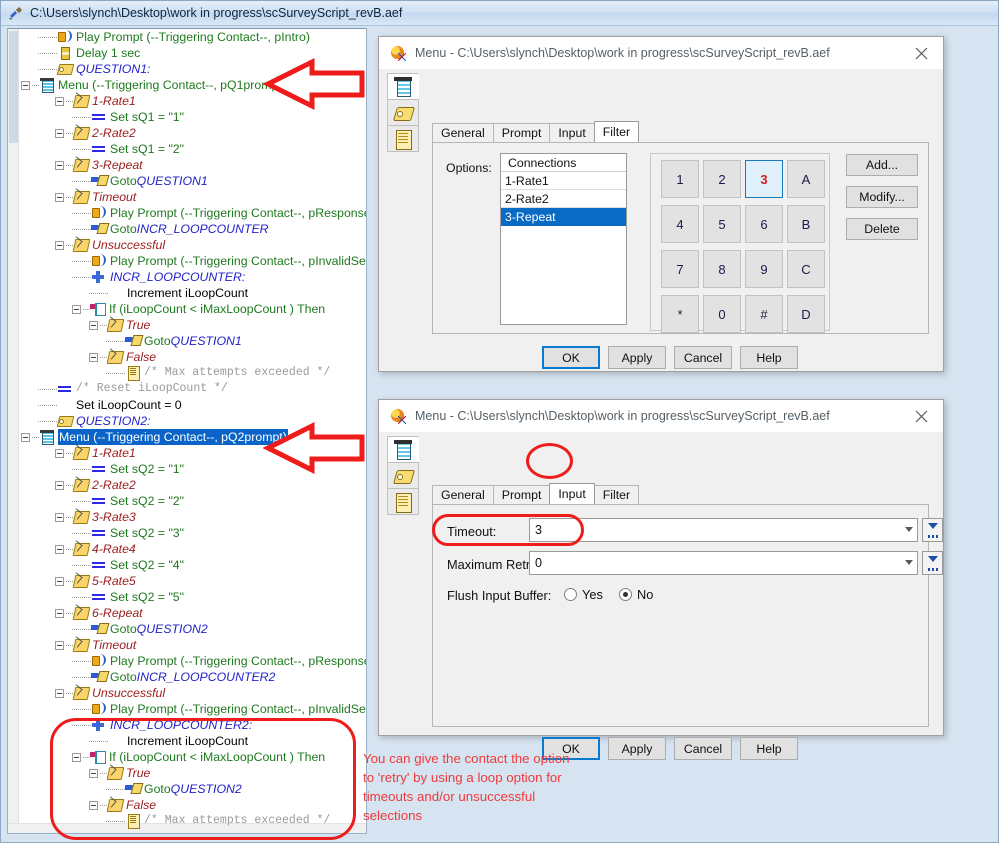 The width and height of the screenshot is (999, 843). I want to click on list-item: 1-Rate1, so click(563, 181).